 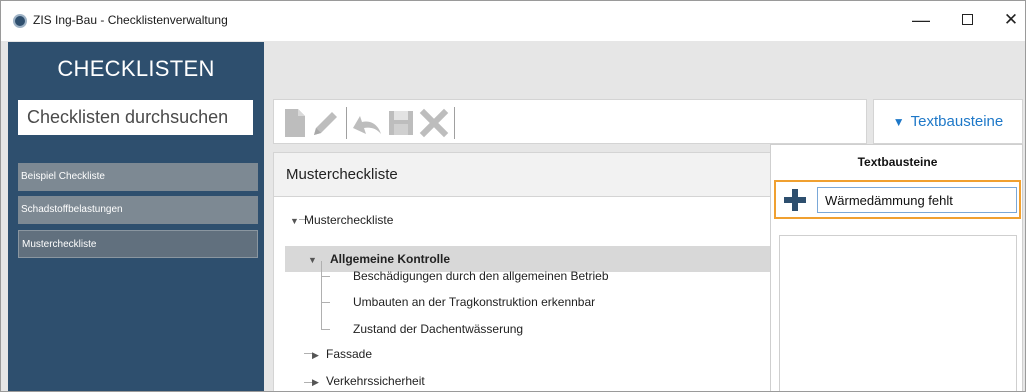 What do you see at coordinates (138, 244) in the screenshot?
I see `sidebar-item-mustercheckliste: Mustercheckliste` at bounding box center [138, 244].